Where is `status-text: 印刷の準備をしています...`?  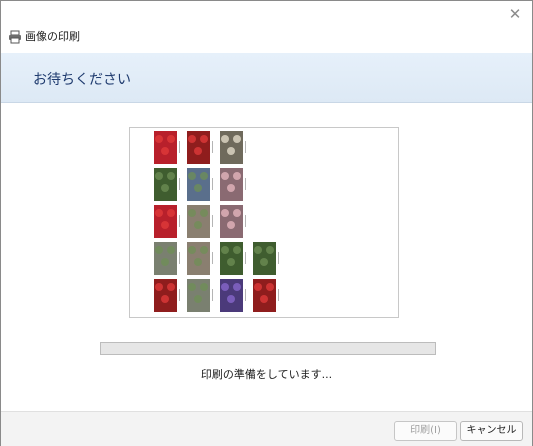
status-text: 印刷の準備をしています... is located at coordinates (266, 374).